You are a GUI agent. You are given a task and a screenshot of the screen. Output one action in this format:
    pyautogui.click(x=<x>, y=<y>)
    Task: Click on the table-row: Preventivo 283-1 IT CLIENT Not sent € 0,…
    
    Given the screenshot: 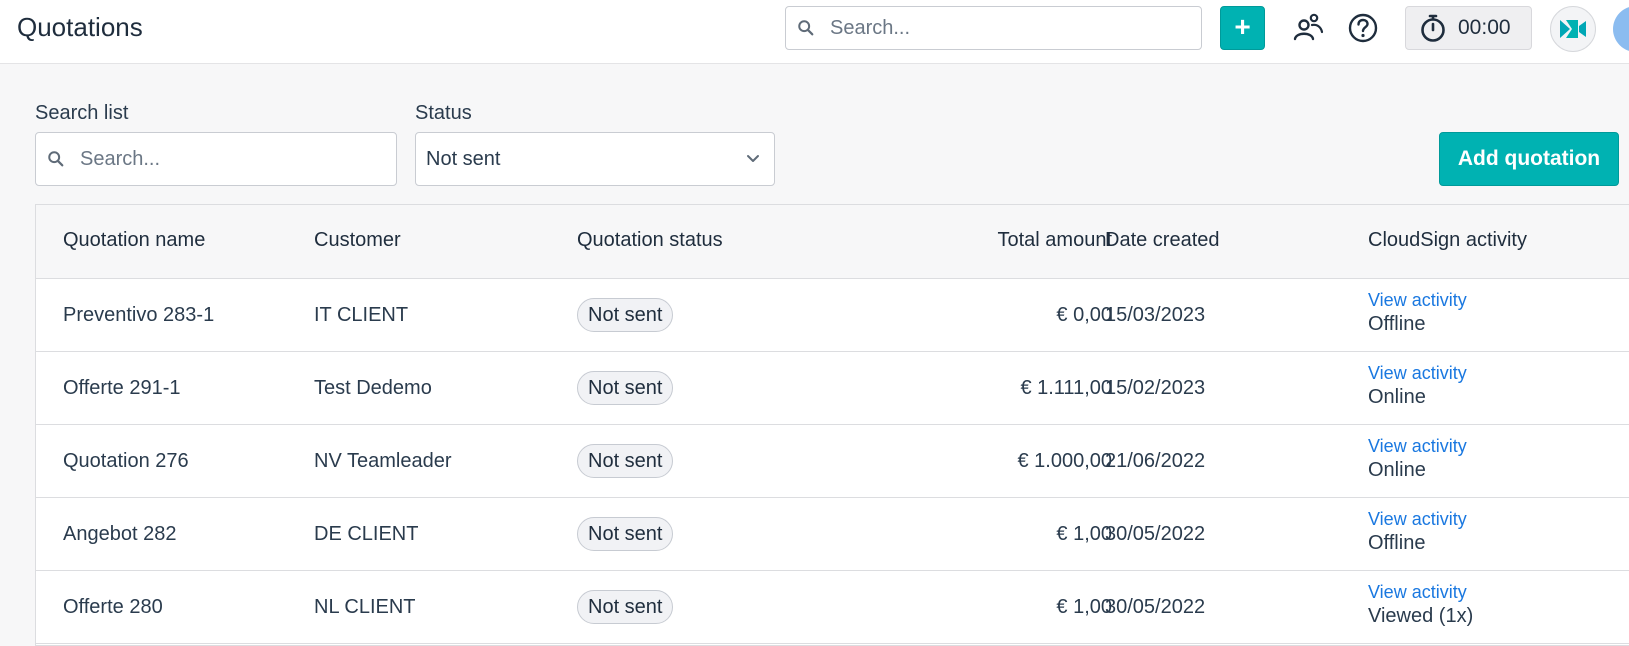 What is the action you would take?
    pyautogui.click(x=832, y=315)
    